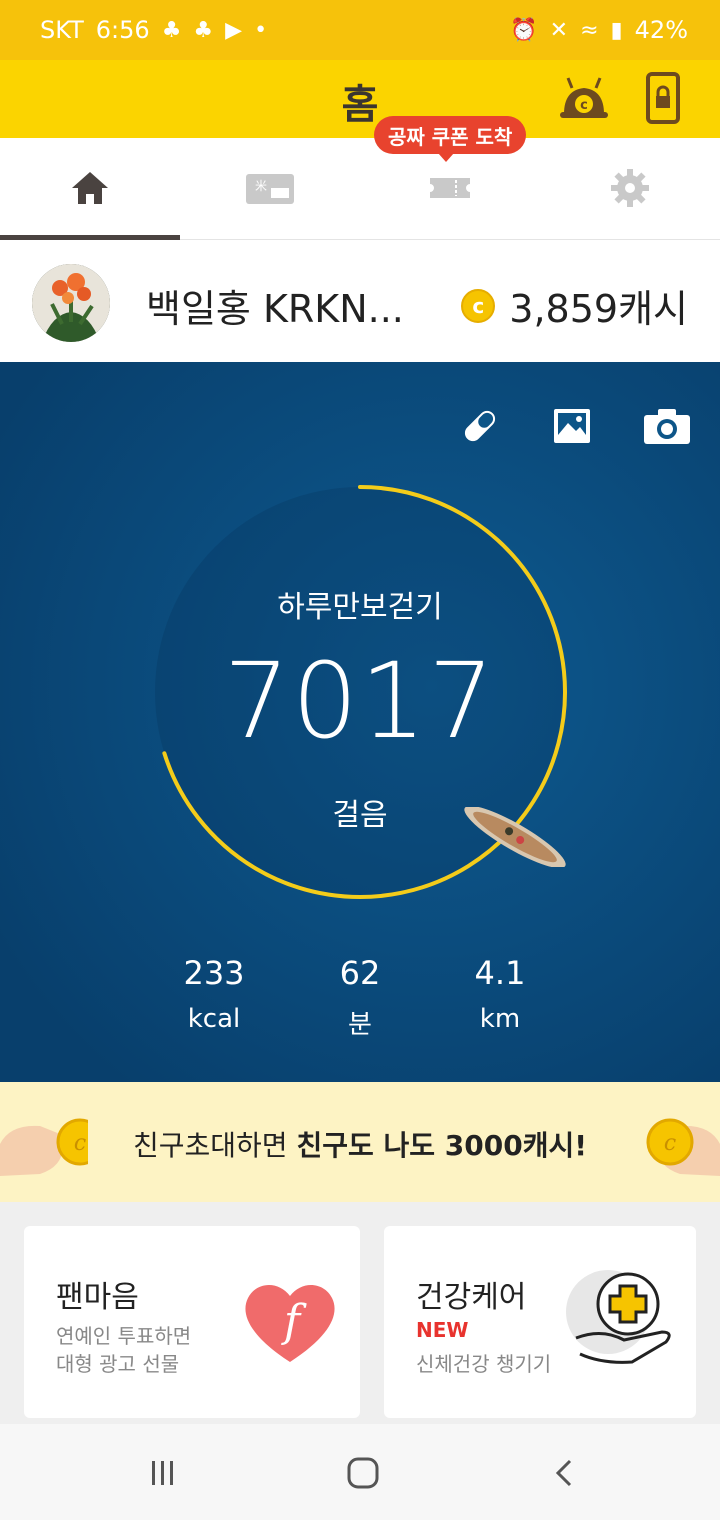 Image resolution: width=720 pixels, height=1520 pixels. I want to click on calories-unit: kcal, so click(214, 1019).